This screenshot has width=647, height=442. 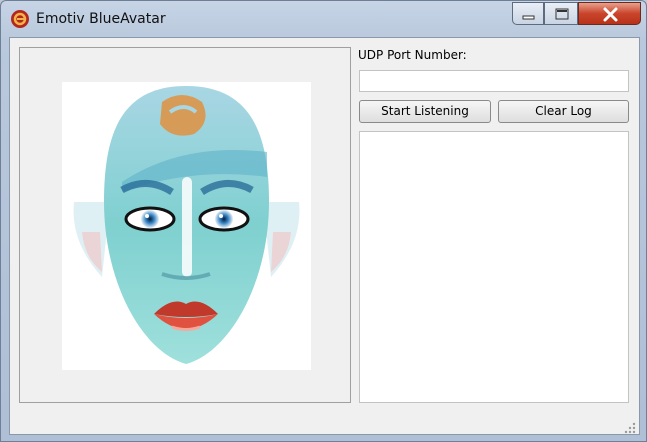 I want to click on udp-port-label: UDP Port Number:, so click(x=412, y=55).